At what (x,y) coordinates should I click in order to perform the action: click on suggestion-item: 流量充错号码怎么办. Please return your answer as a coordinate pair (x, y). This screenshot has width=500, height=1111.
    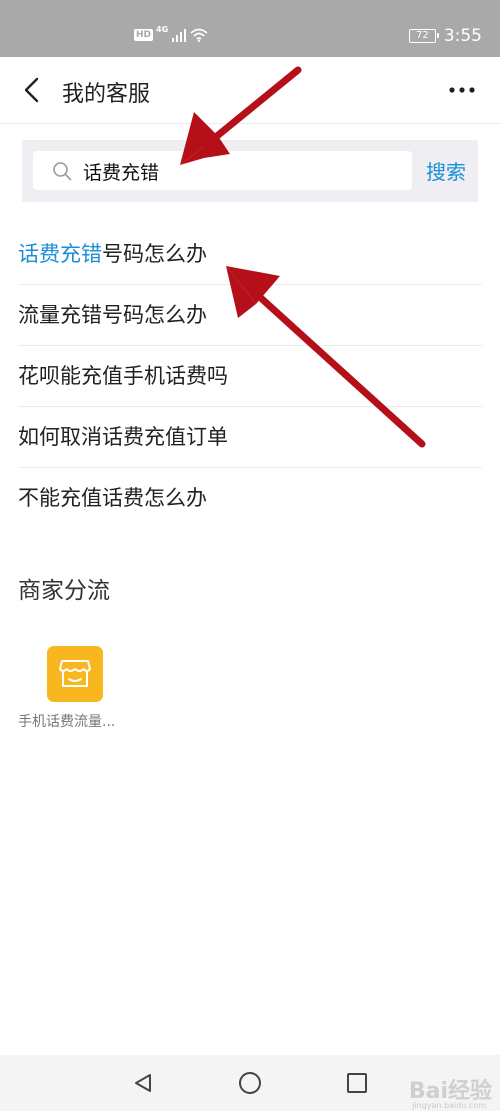
    Looking at the image, I should click on (250, 315).